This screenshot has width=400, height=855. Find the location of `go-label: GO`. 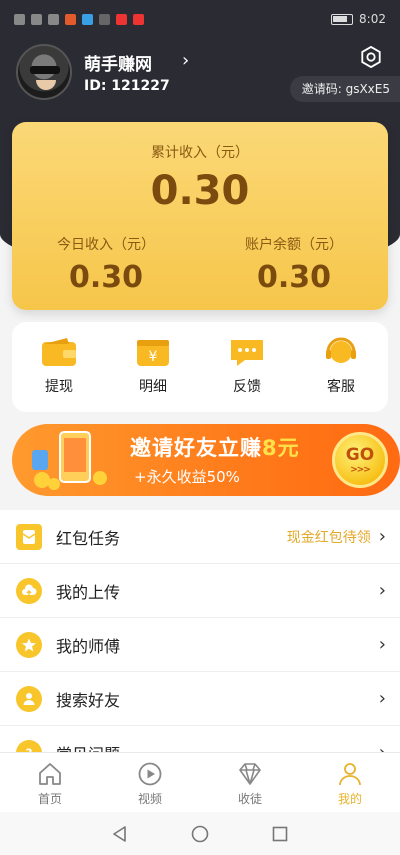

go-label: GO is located at coordinates (360, 455).